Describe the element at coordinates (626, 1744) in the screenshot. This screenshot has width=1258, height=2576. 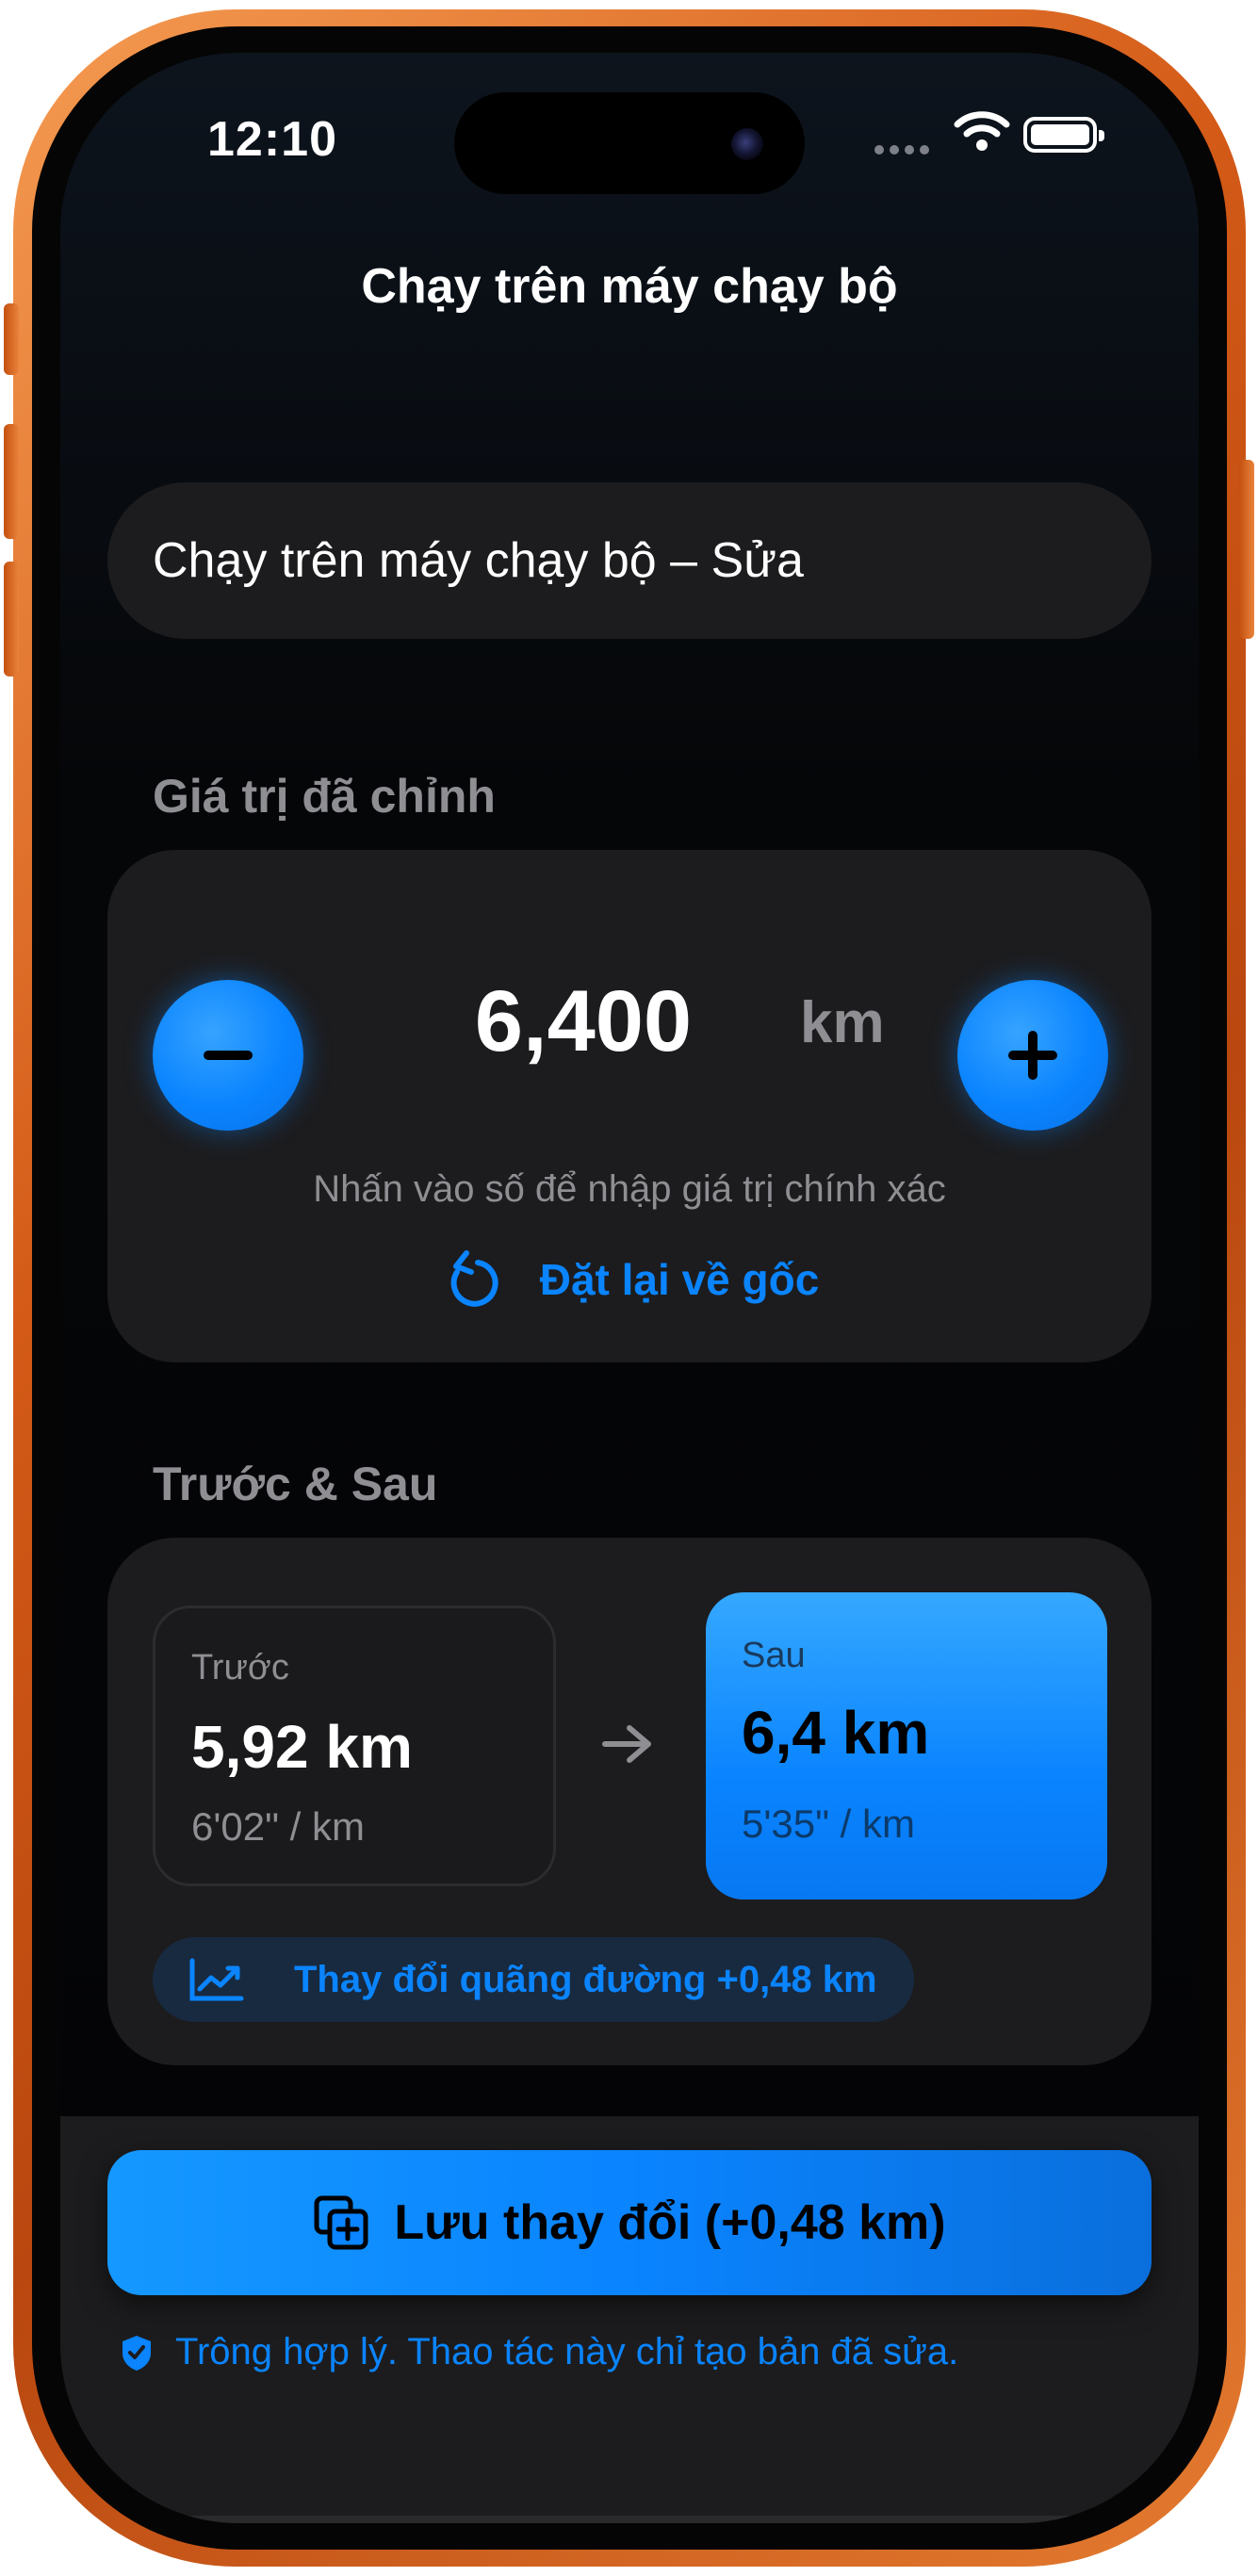
I see `arrow-right-icon` at that location.